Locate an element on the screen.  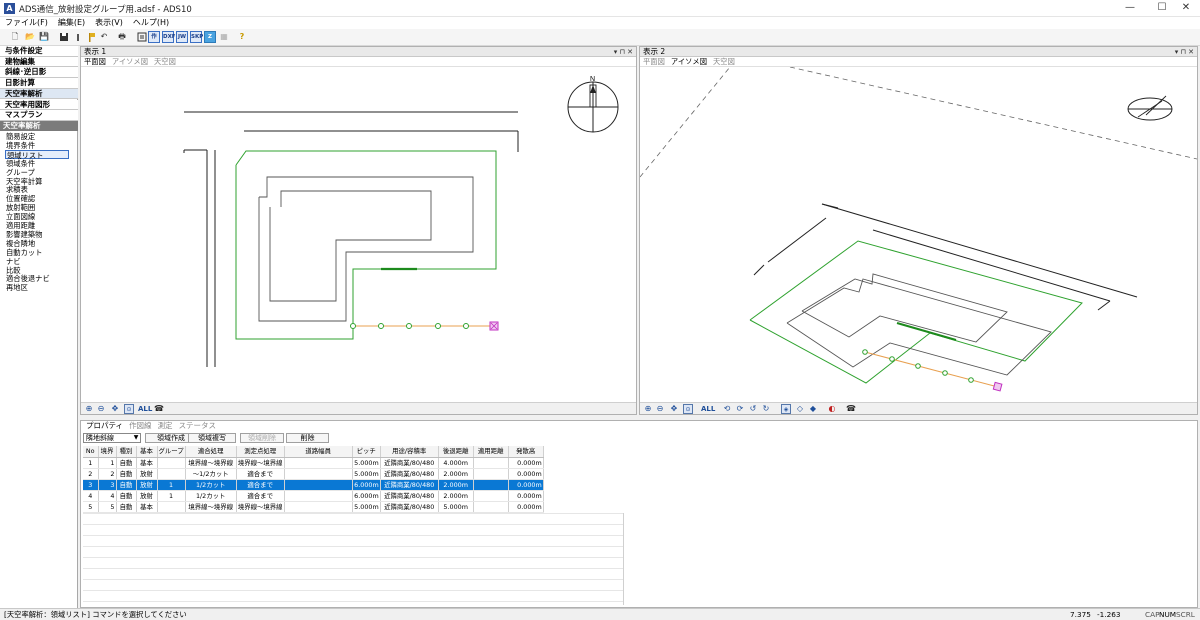
undo-icon: ↶ is located at coordinates (104, 37).